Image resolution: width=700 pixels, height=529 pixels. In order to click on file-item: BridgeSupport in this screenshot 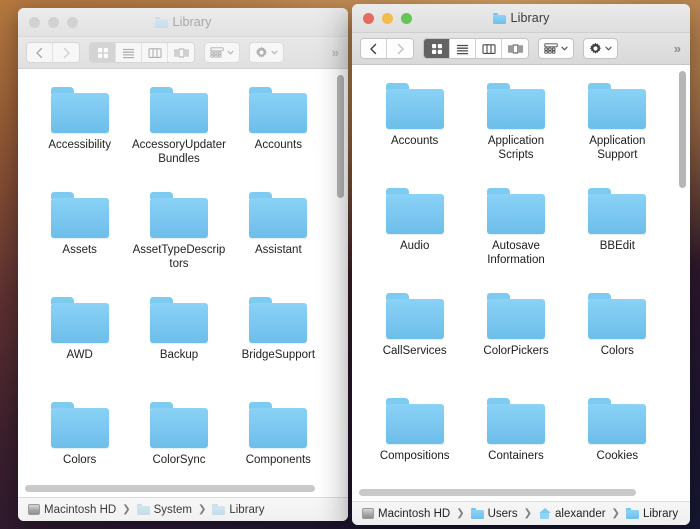, I will do `click(278, 343)`.